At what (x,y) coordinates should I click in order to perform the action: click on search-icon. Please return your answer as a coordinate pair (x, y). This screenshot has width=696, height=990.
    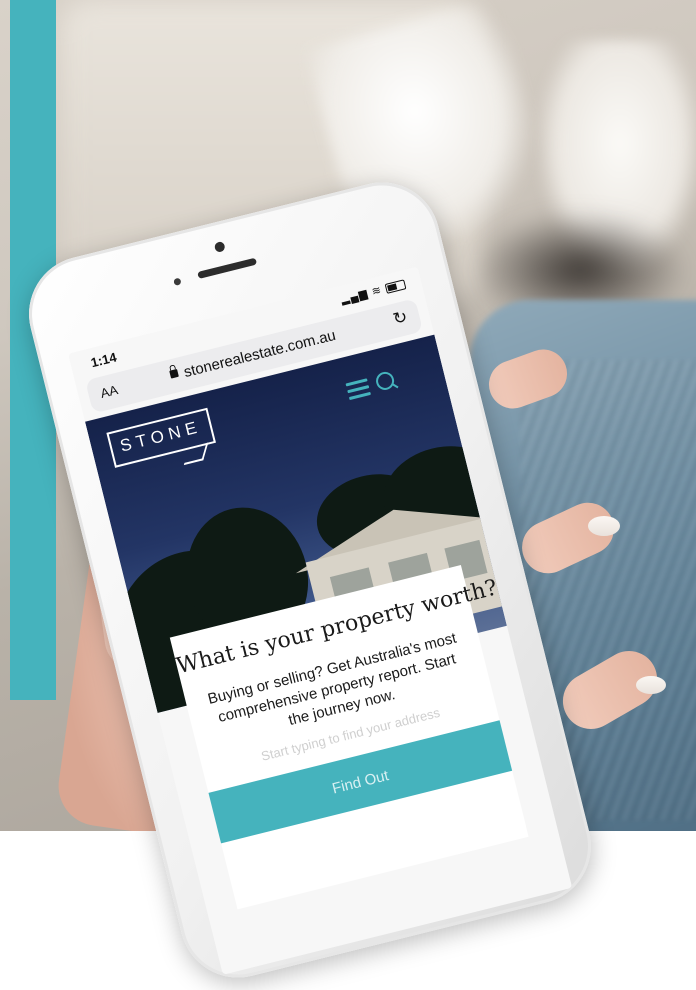
    Looking at the image, I should click on (385, 381).